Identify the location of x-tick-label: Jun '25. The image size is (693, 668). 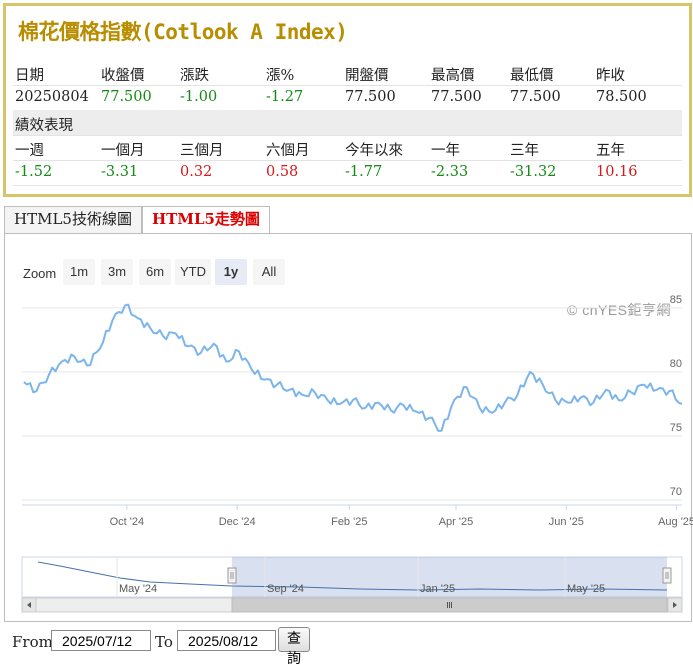
(566, 522).